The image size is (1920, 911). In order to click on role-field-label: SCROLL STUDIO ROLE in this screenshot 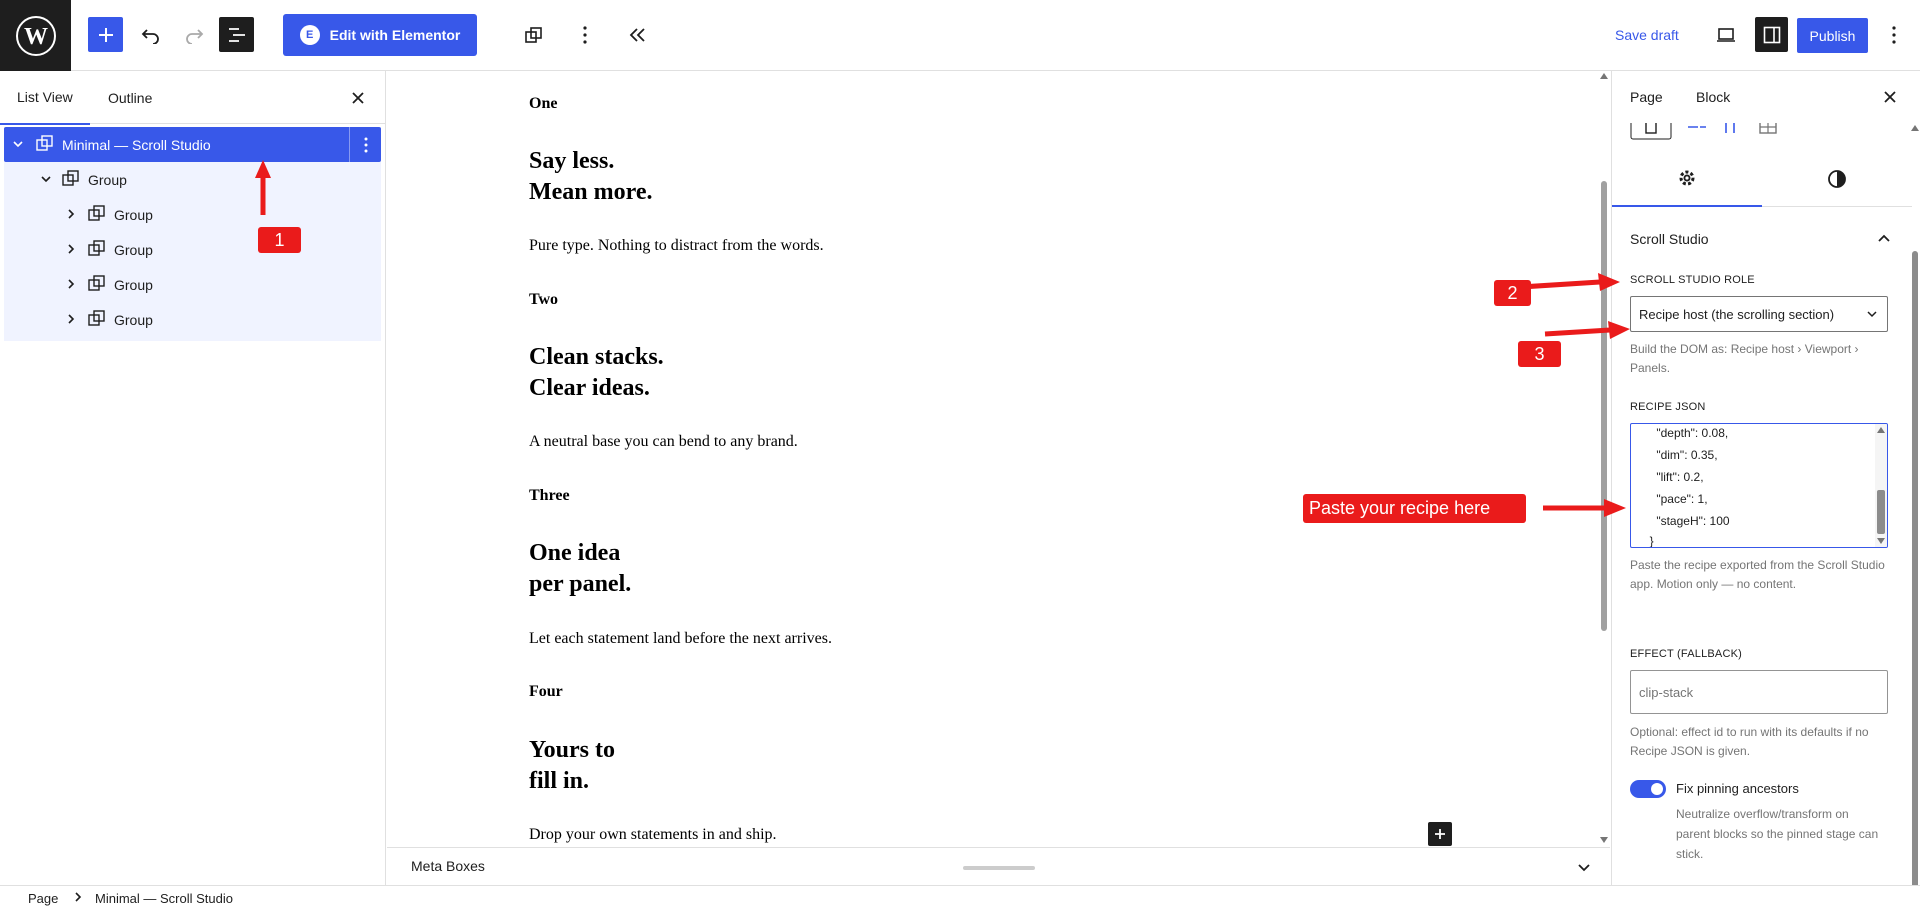, I will do `click(1692, 280)`.